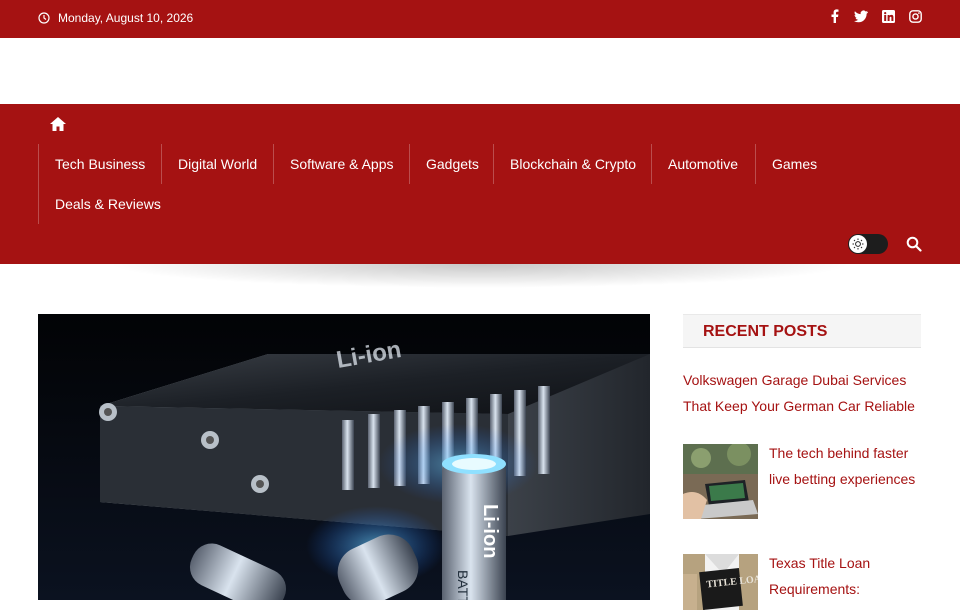 Image resolution: width=960 pixels, height=610 pixels. Describe the element at coordinates (858, 244) in the screenshot. I see `sun-icon` at that location.